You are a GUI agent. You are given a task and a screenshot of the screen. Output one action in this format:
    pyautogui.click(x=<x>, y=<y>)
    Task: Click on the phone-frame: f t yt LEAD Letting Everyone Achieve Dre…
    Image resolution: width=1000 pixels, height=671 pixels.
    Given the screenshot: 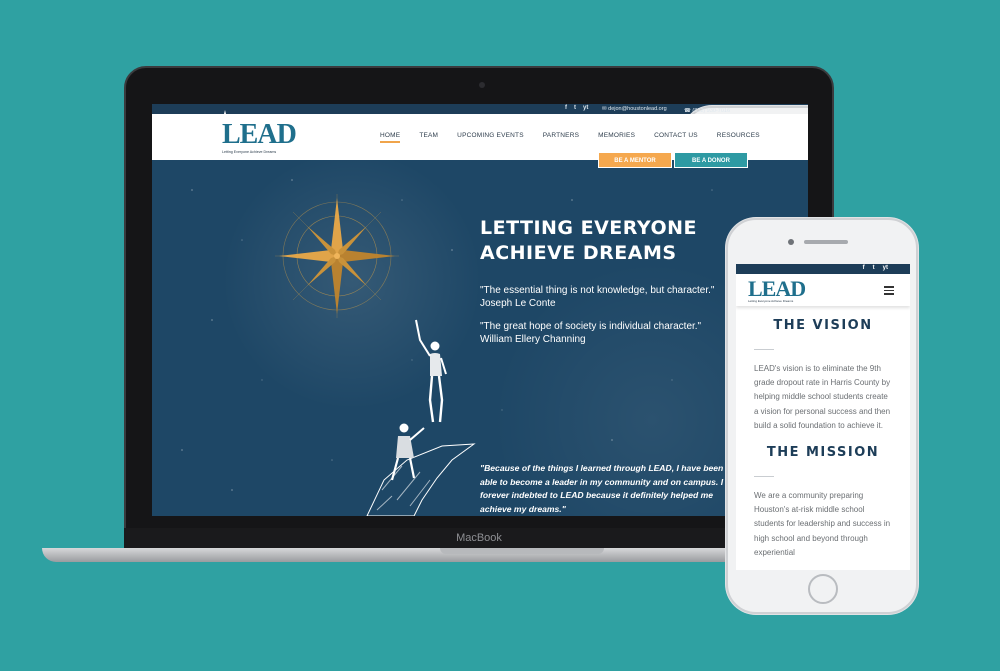 What is the action you would take?
    pyautogui.click(x=822, y=416)
    